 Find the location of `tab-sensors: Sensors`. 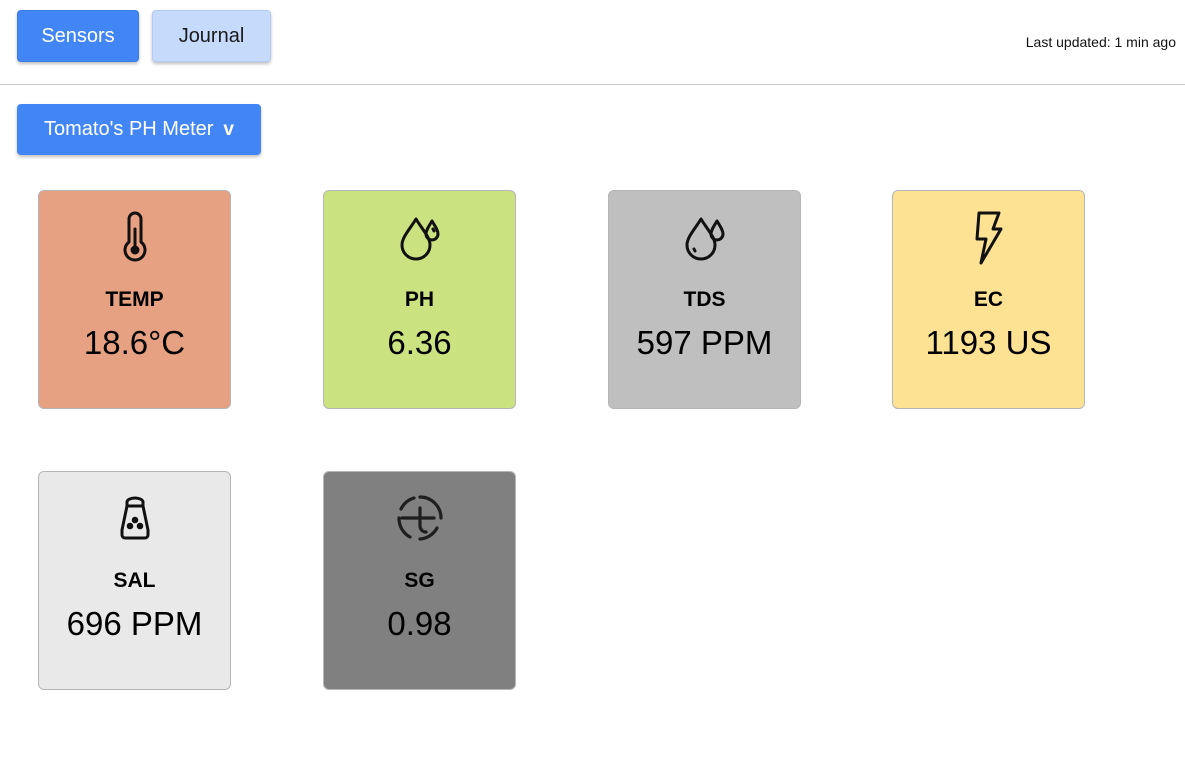

tab-sensors: Sensors is located at coordinates (78, 36).